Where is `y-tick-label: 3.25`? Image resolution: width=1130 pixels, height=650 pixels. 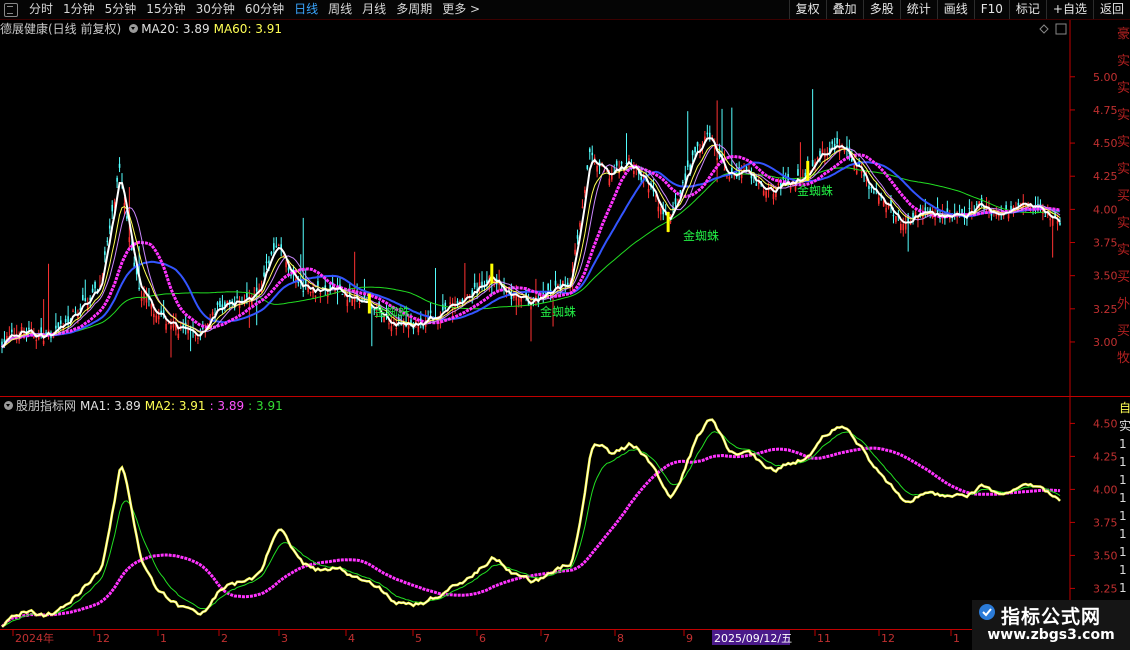 y-tick-label: 3.25 is located at coordinates (1105, 309).